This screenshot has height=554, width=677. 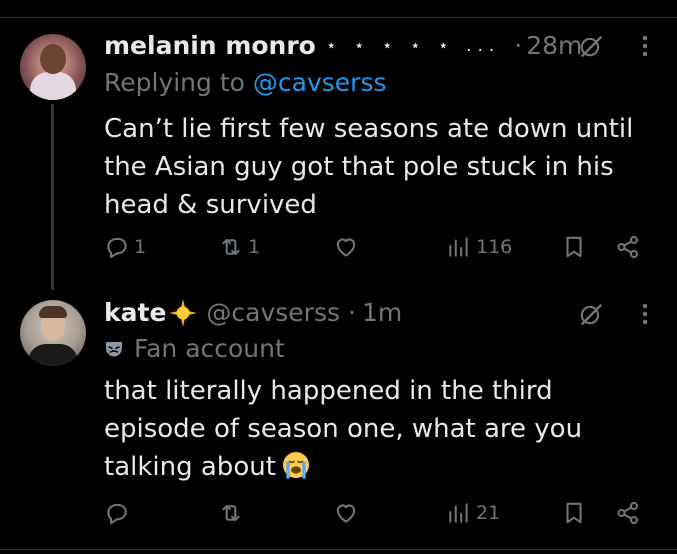 I want to click on views-count: 116, so click(x=494, y=247).